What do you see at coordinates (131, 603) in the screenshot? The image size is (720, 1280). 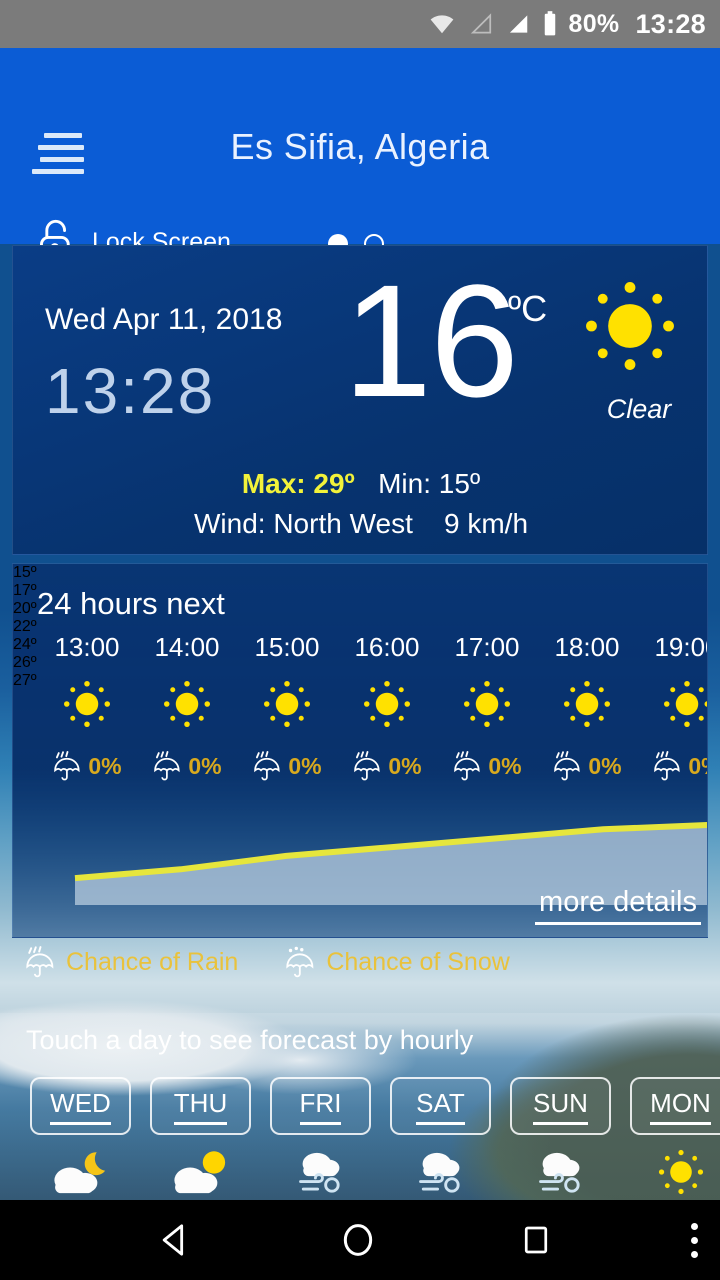 I see `hourly-title: 24 hours next` at bounding box center [131, 603].